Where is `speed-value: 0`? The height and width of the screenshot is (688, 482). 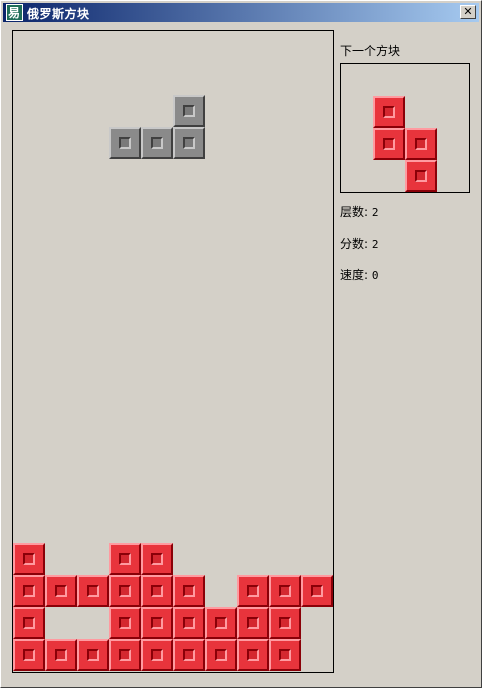
speed-value: 0 is located at coordinates (375, 275).